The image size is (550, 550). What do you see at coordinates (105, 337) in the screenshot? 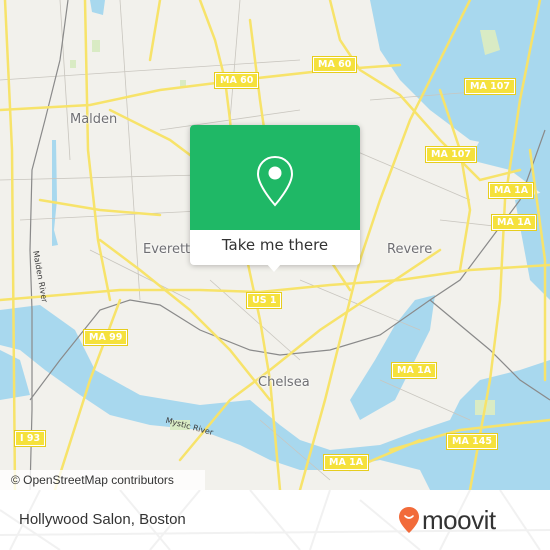
I see `route-shield-ma99: MA 99` at bounding box center [105, 337].